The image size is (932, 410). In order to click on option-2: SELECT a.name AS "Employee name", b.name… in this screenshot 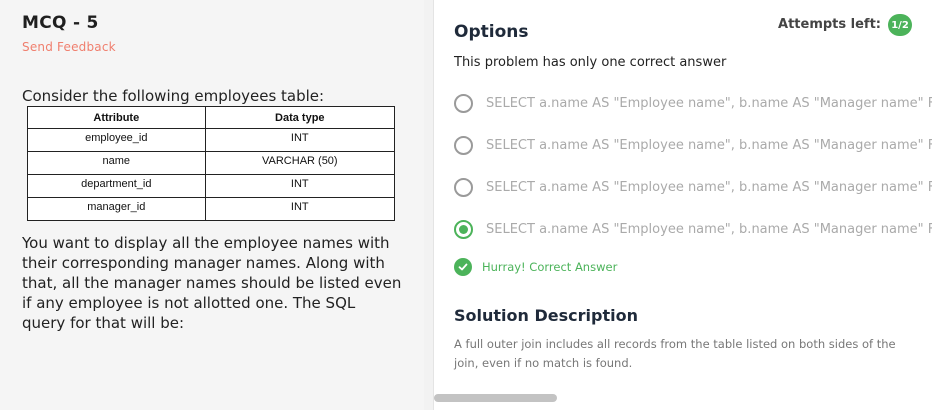, I will do `click(693, 145)`.